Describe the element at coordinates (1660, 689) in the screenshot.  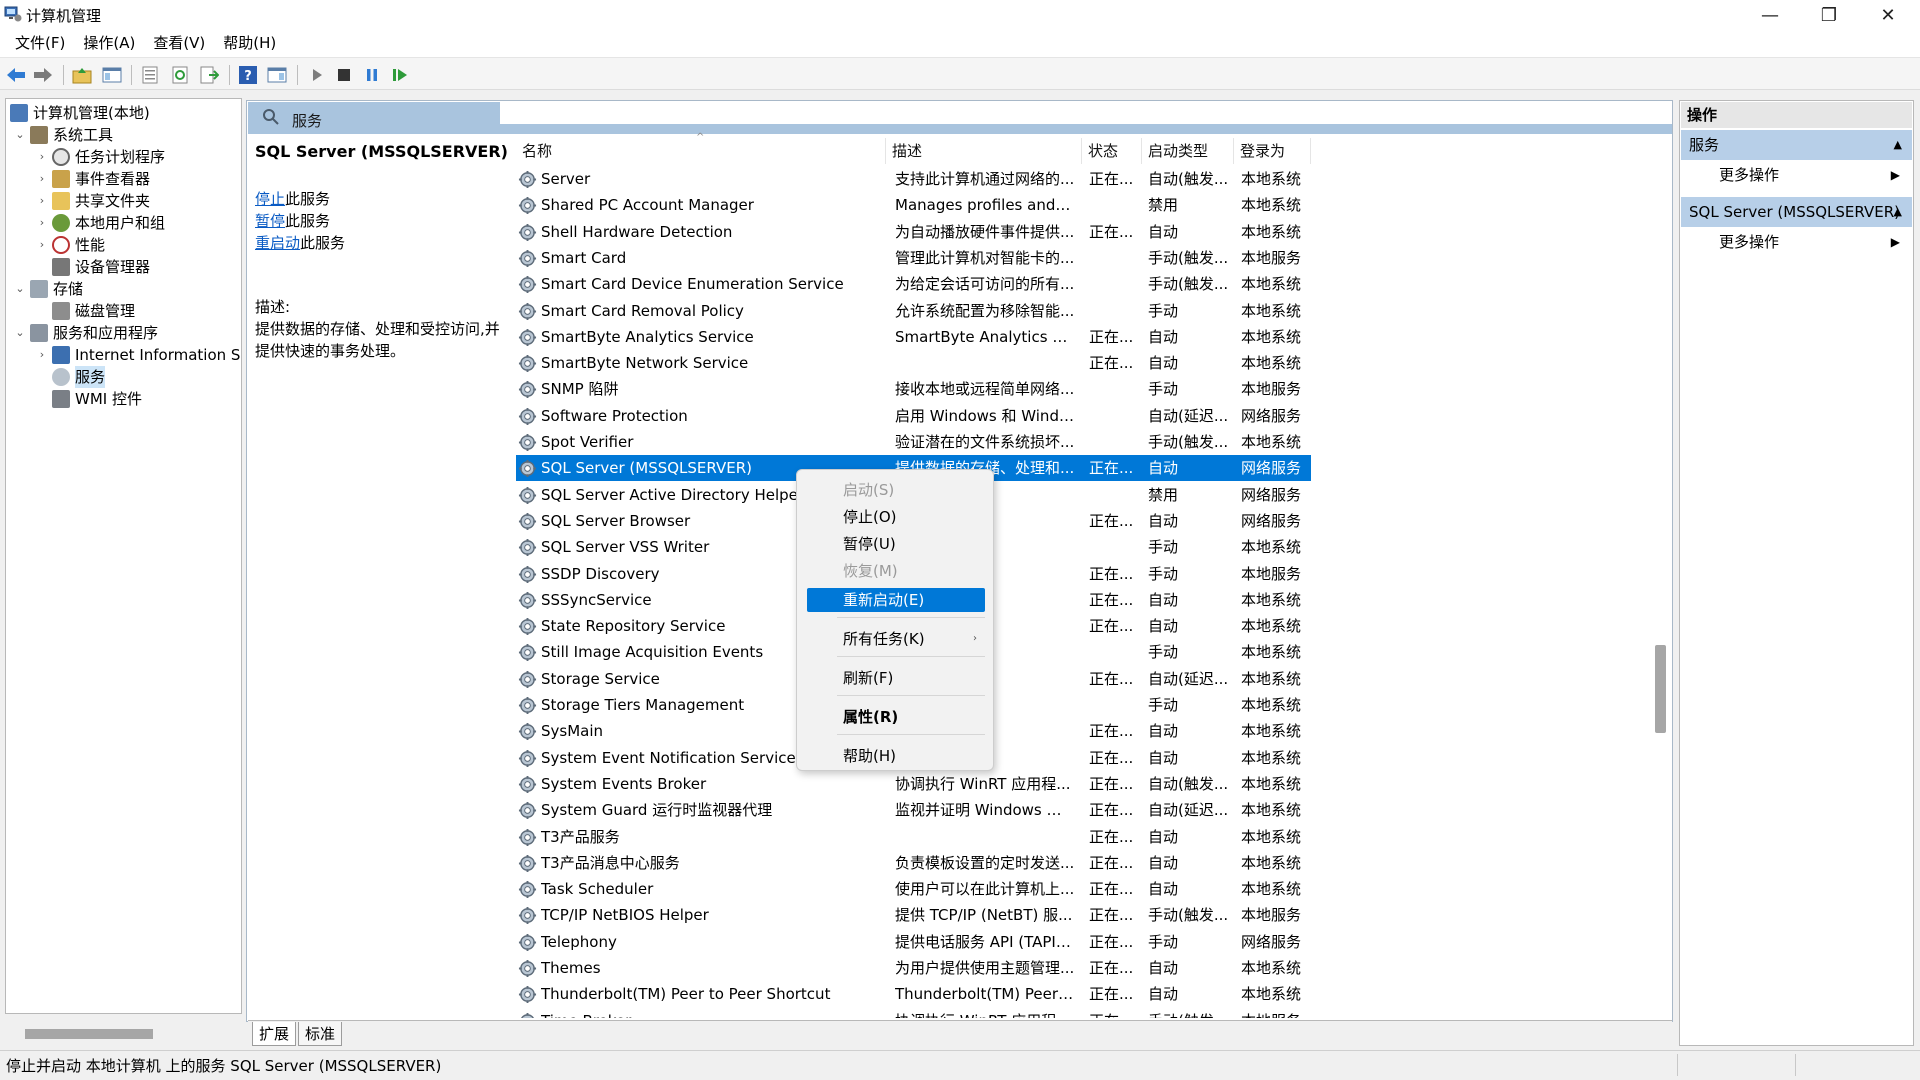
I see `list-scrollbar-thumb` at that location.